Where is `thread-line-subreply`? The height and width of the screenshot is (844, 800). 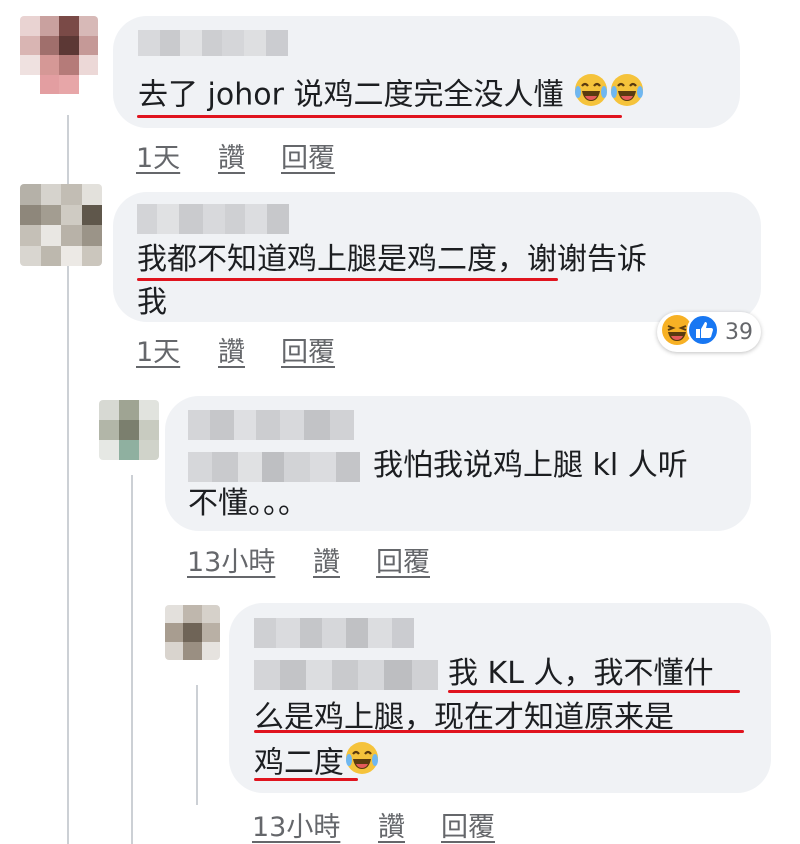 thread-line-subreply is located at coordinates (197, 745).